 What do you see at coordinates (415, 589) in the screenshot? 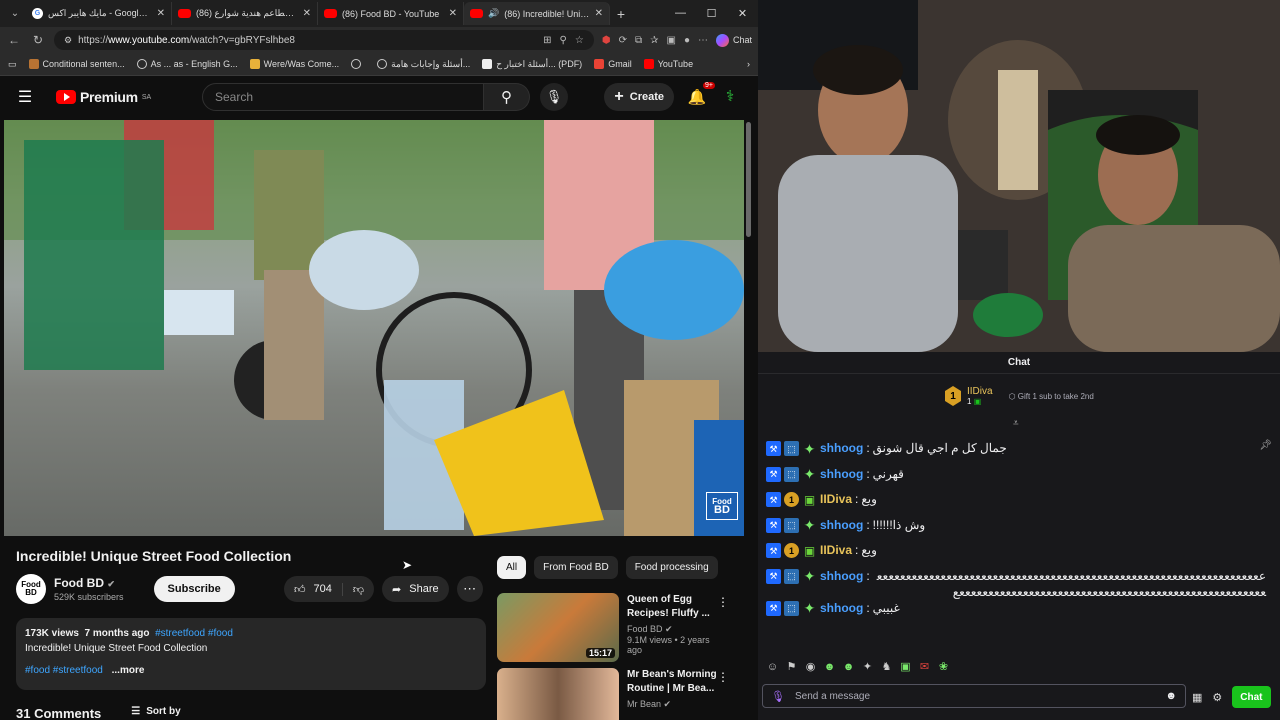
I see `share-button: ➦ Share` at bounding box center [415, 589].